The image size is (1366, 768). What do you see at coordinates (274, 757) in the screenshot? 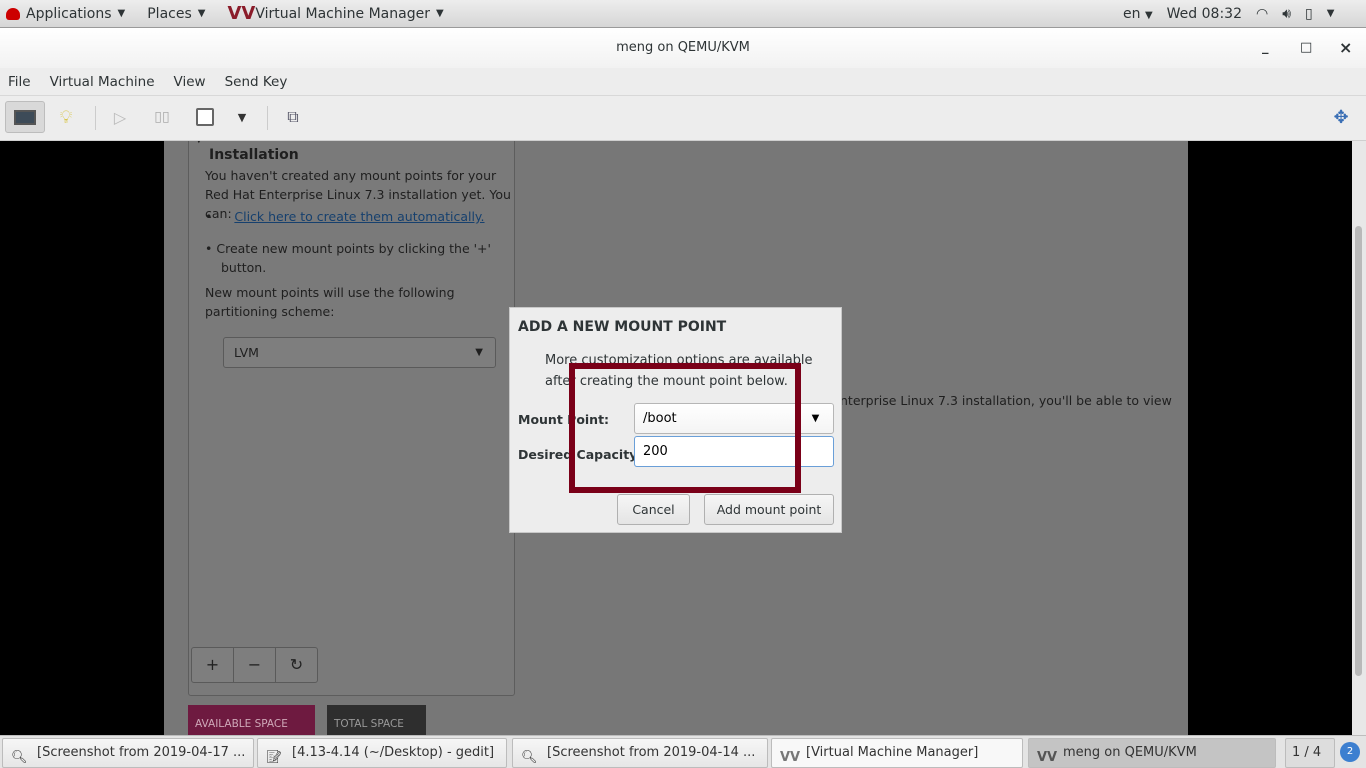
I see `text-editor-icon: 📝︎` at bounding box center [274, 757].